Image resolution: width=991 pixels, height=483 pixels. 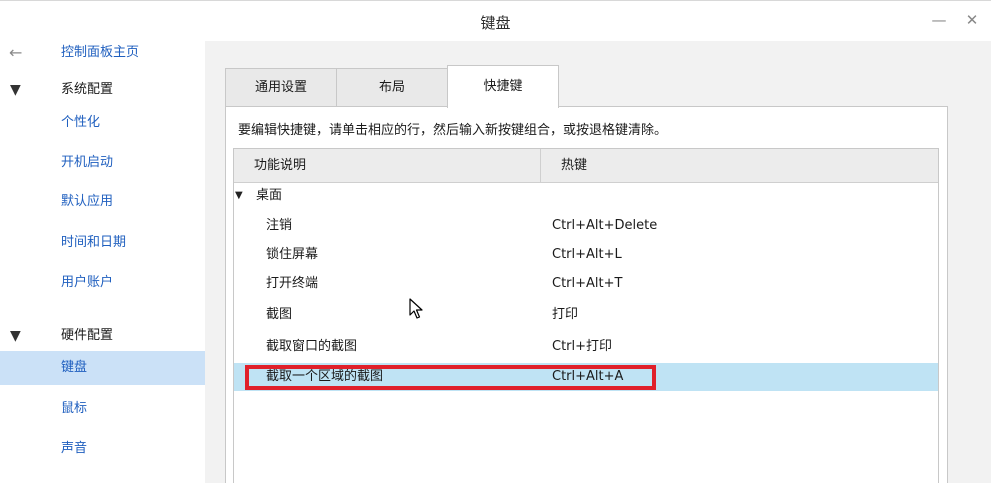 What do you see at coordinates (281, 87) in the screenshot?
I see `tab-general: 通用设置` at bounding box center [281, 87].